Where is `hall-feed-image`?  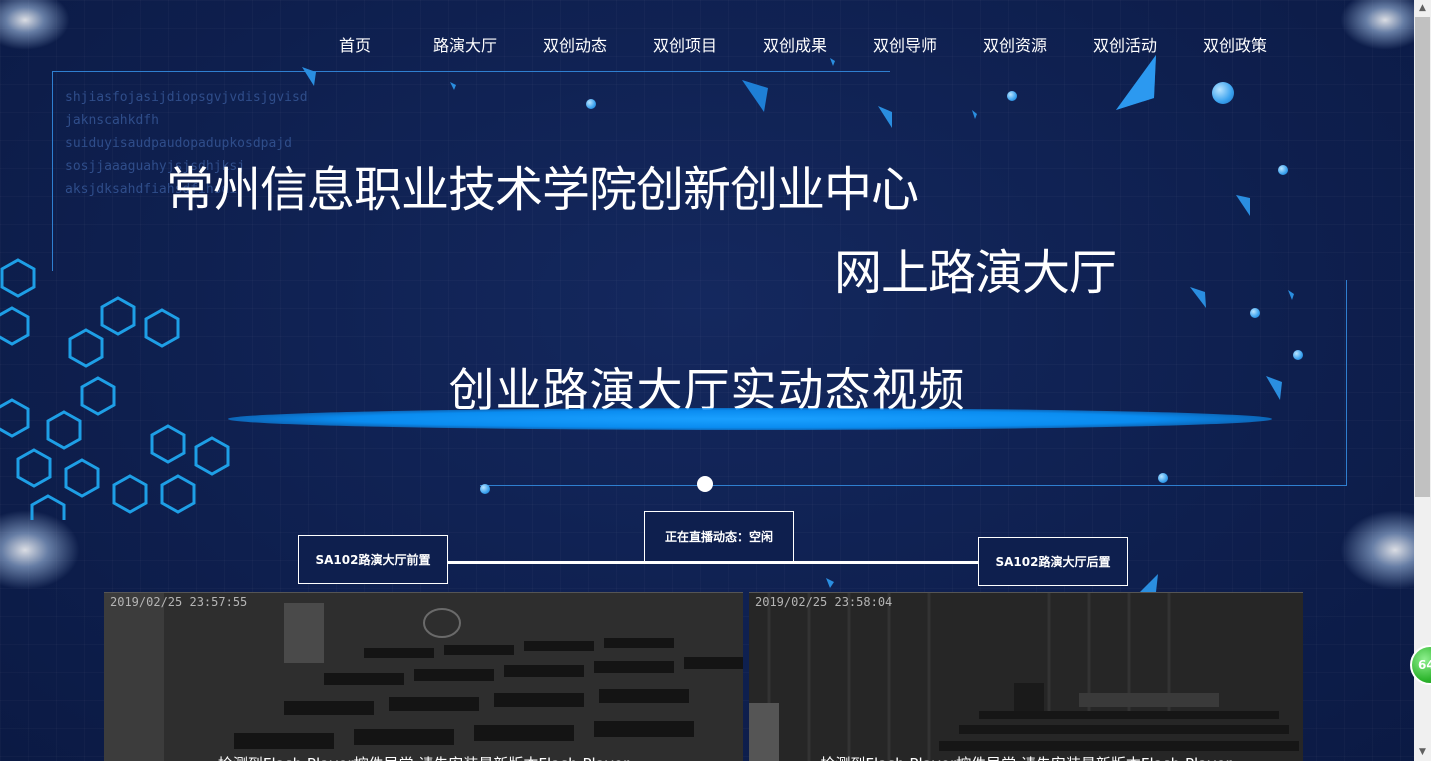 hall-feed-image is located at coordinates (1026, 677).